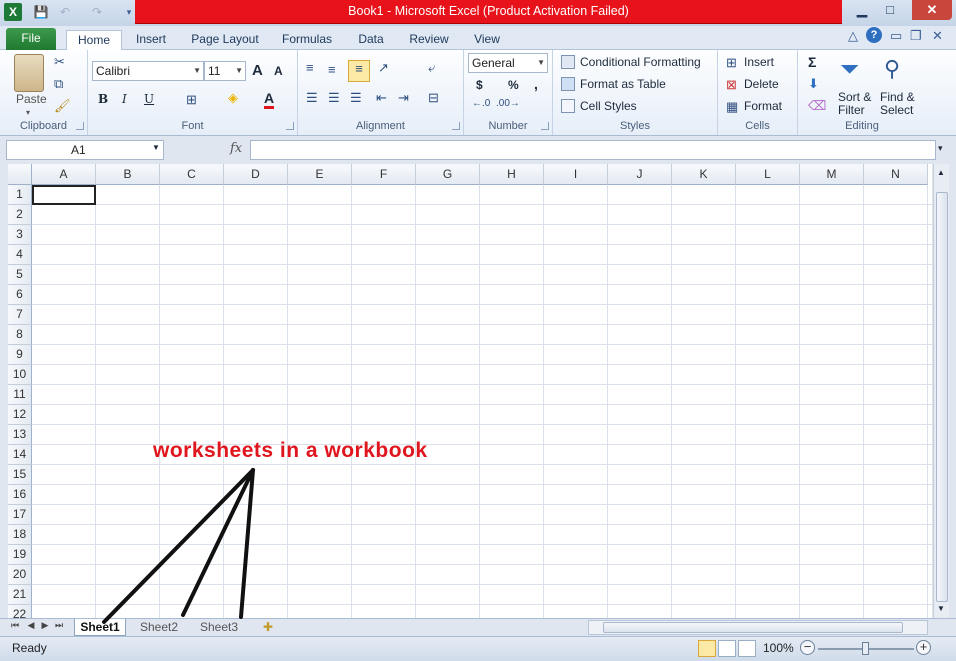 Image resolution: width=956 pixels, height=661 pixels. Describe the element at coordinates (941, 391) in the screenshot. I see `vertical-scrollbar: ▲ ▼` at that location.